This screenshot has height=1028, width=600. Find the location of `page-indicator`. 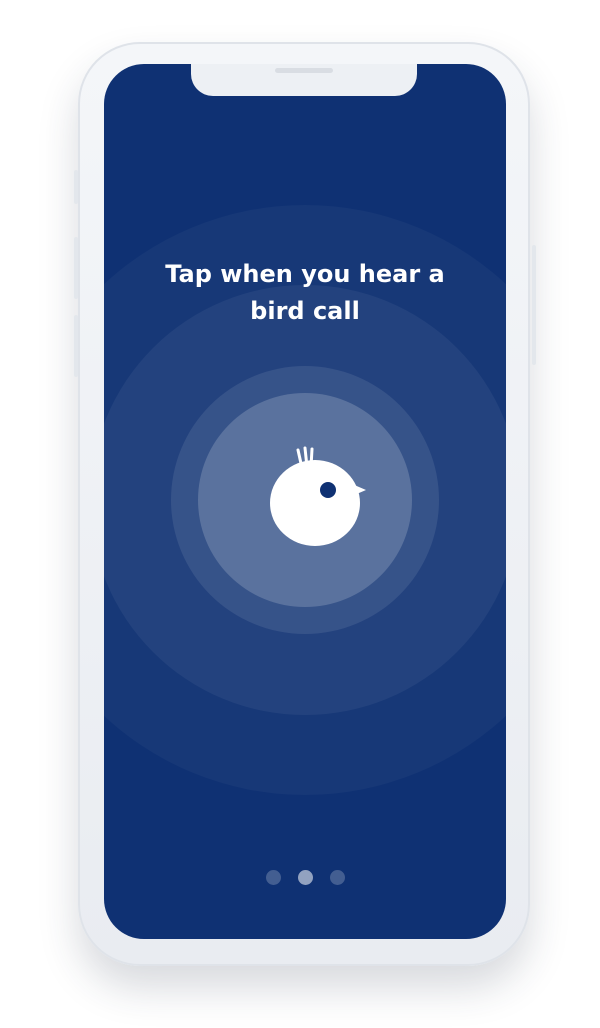

page-indicator is located at coordinates (305, 878).